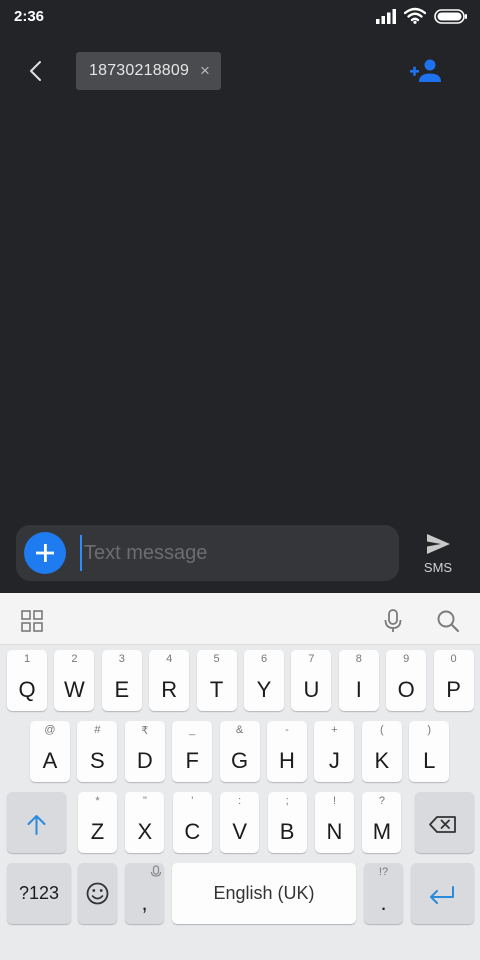 The height and width of the screenshot is (960, 480). What do you see at coordinates (144, 893) in the screenshot?
I see `comma-key: ,` at bounding box center [144, 893].